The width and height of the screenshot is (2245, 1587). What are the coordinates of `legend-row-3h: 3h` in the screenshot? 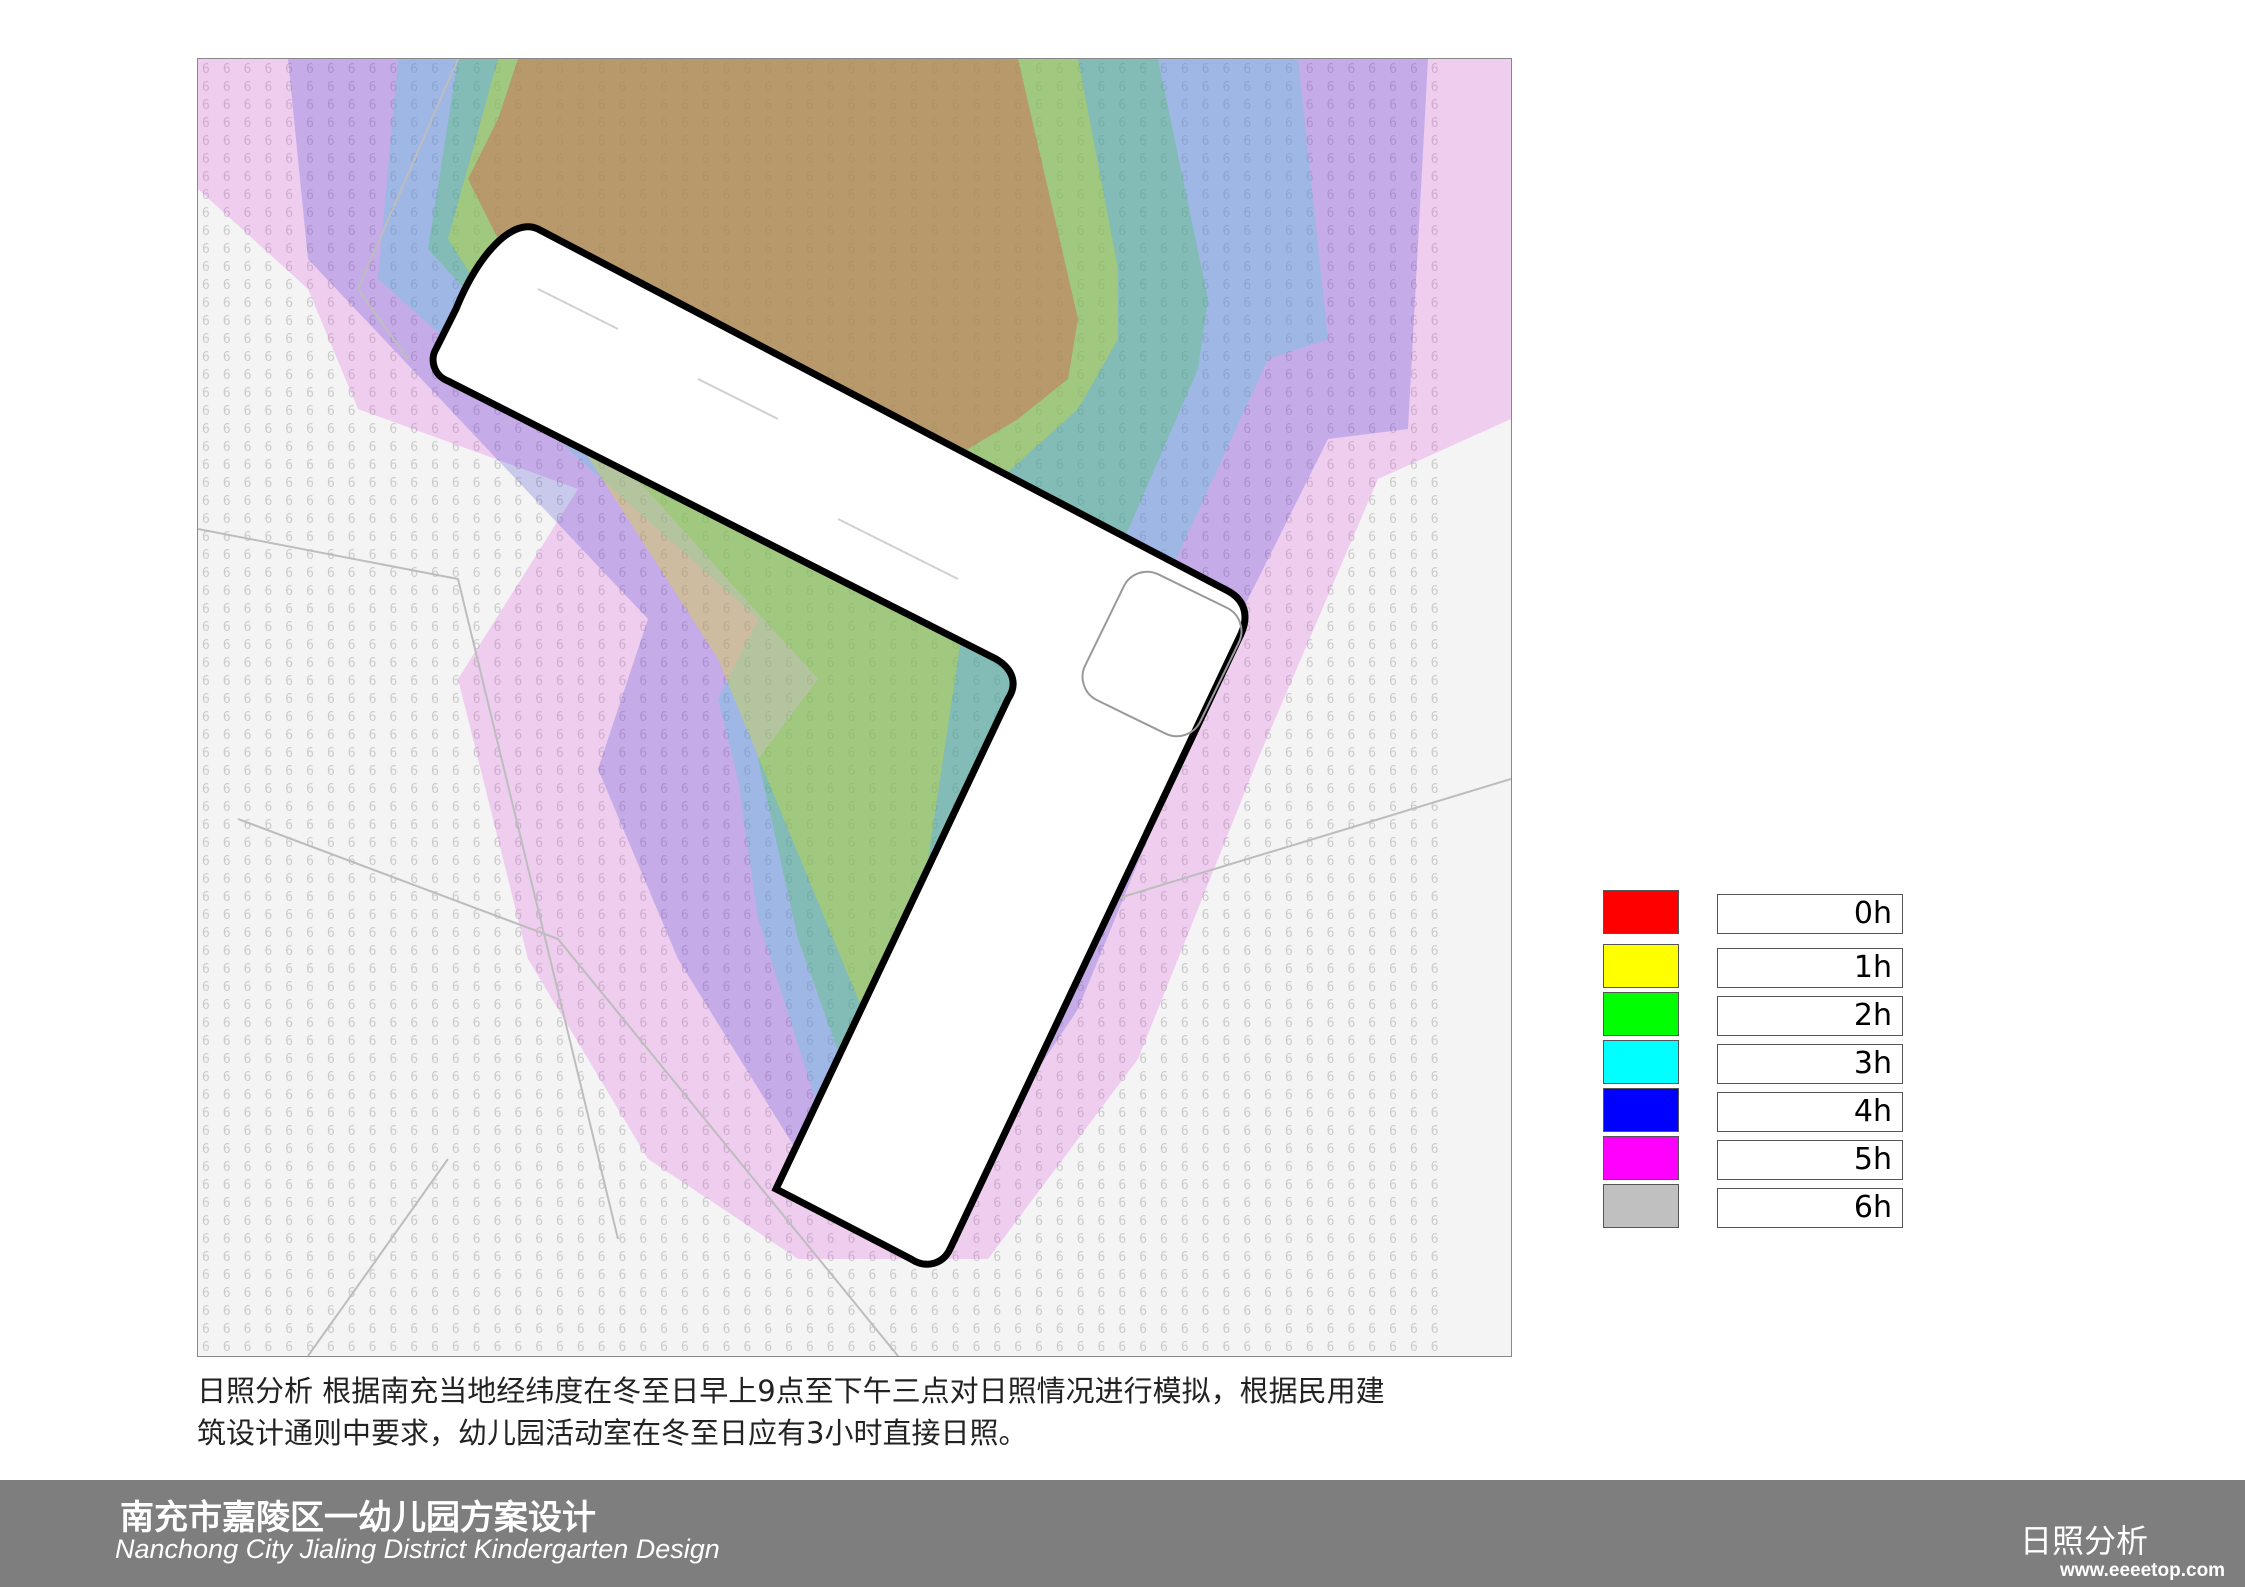 It's located at (1753, 1063).